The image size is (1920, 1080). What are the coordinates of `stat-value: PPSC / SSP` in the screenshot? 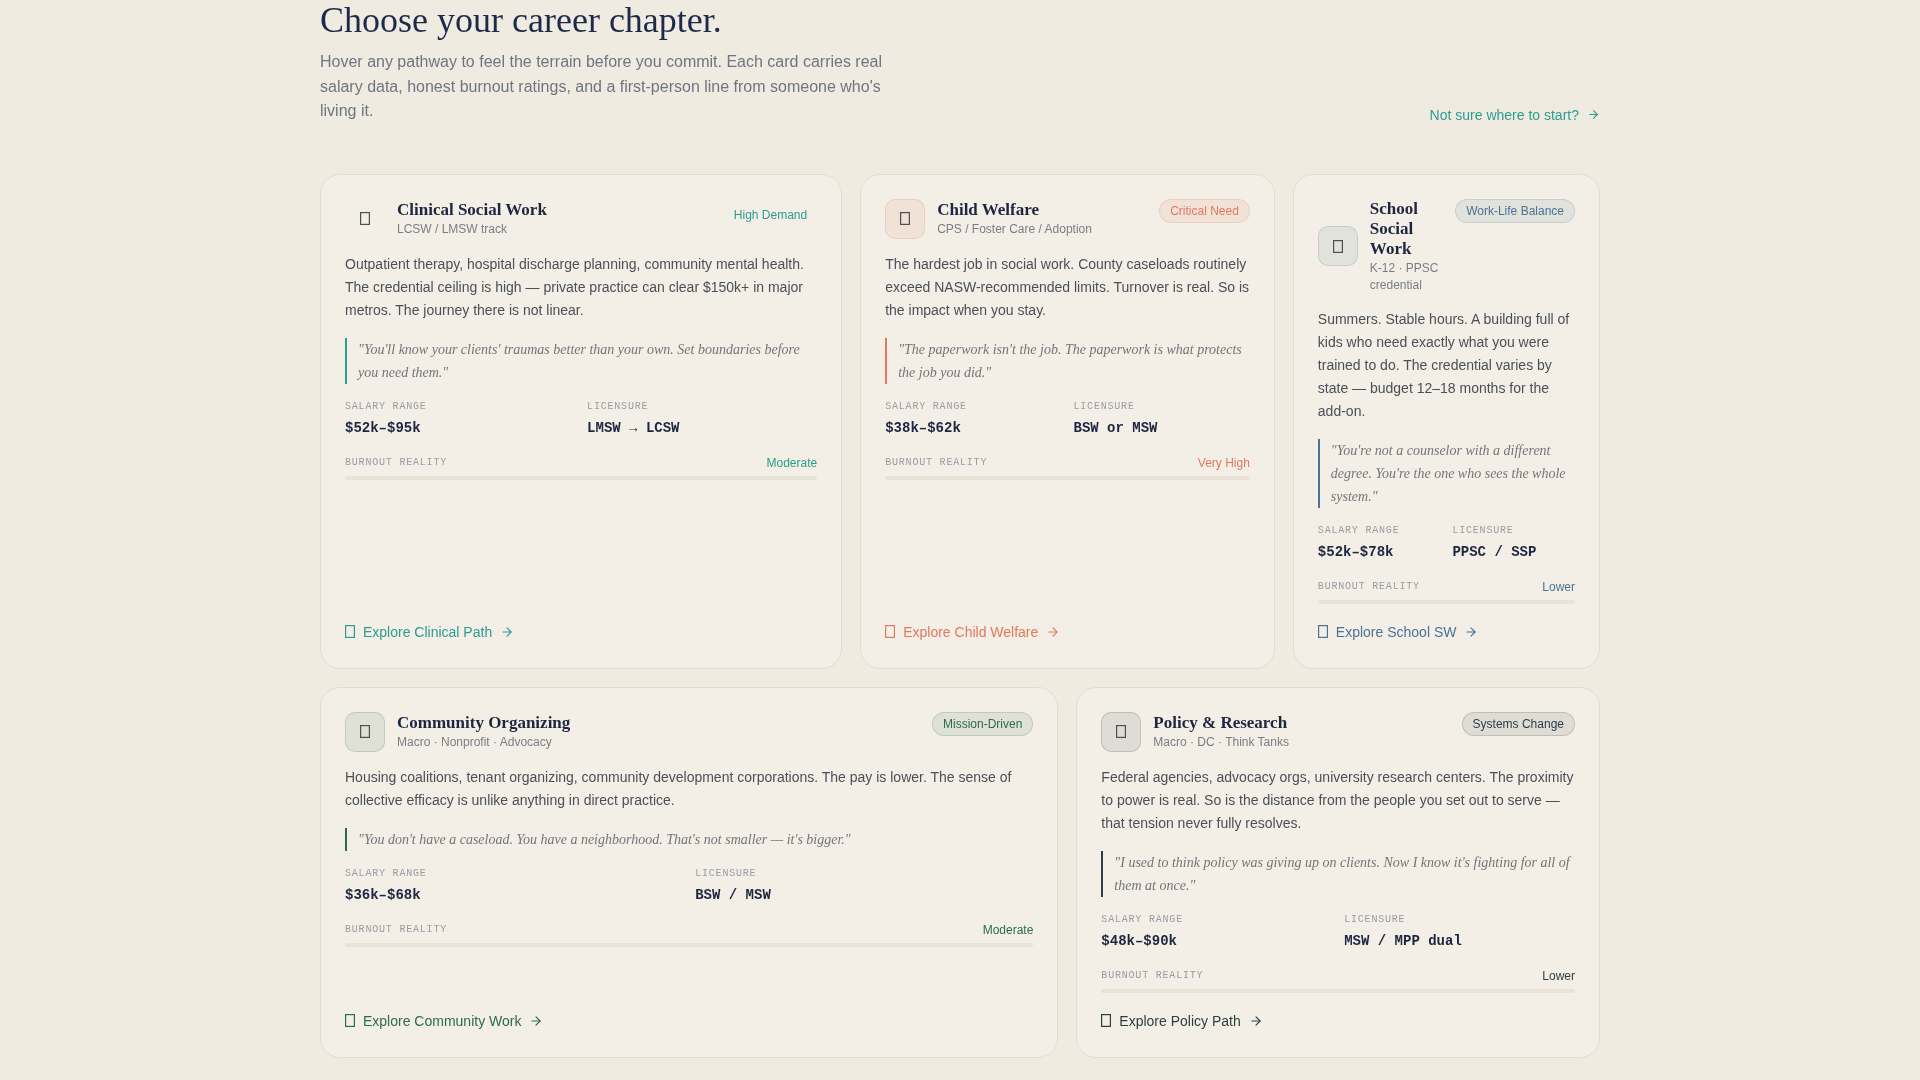 It's located at (1495, 552).